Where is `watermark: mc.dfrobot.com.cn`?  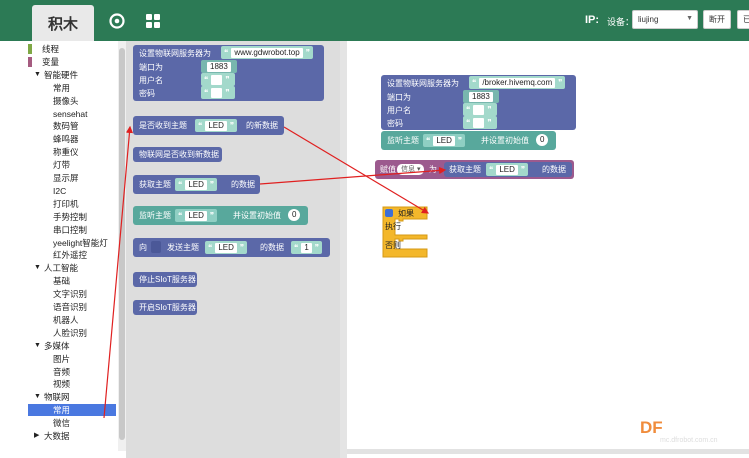 watermark: mc.dfrobot.com.cn is located at coordinates (689, 440).